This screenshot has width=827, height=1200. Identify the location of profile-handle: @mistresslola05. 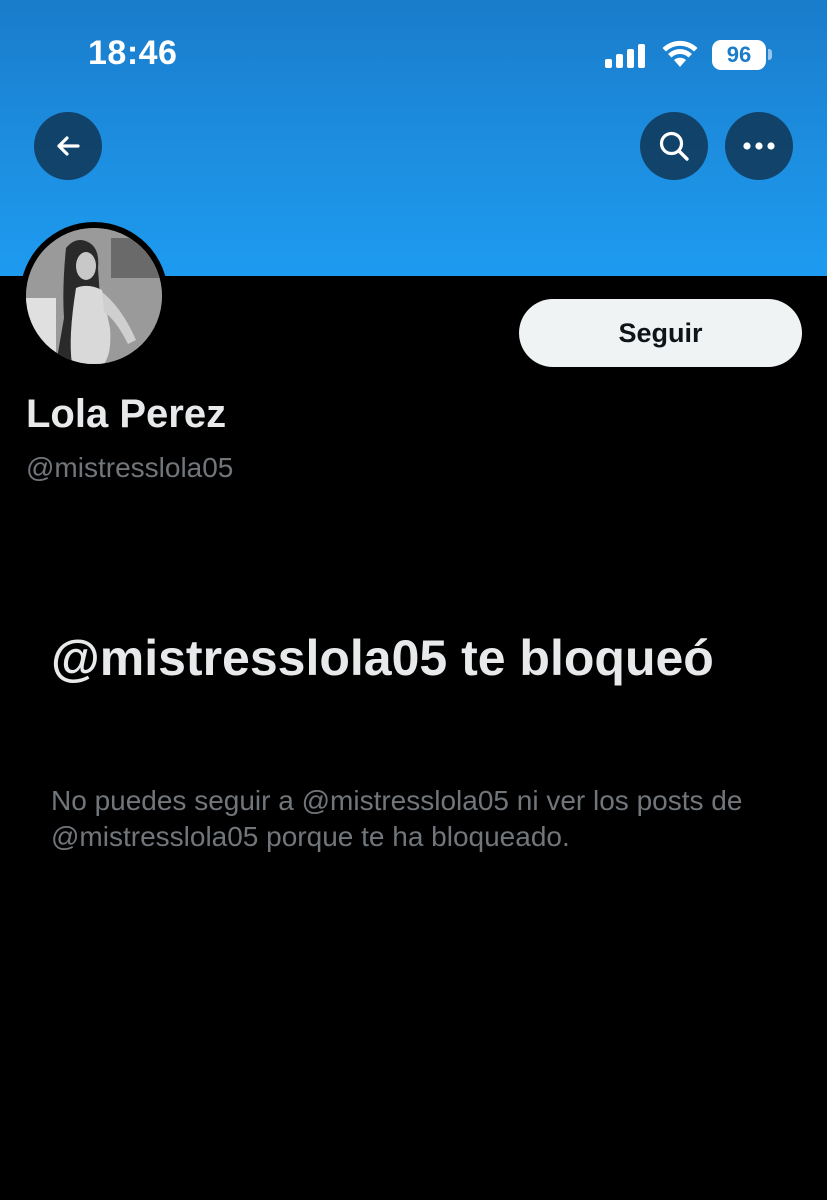
(130, 467).